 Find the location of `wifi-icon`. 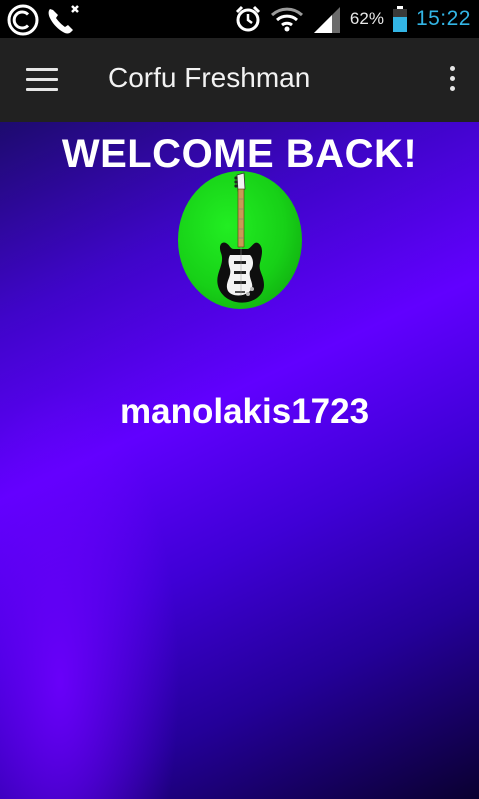

wifi-icon is located at coordinates (286, 19).